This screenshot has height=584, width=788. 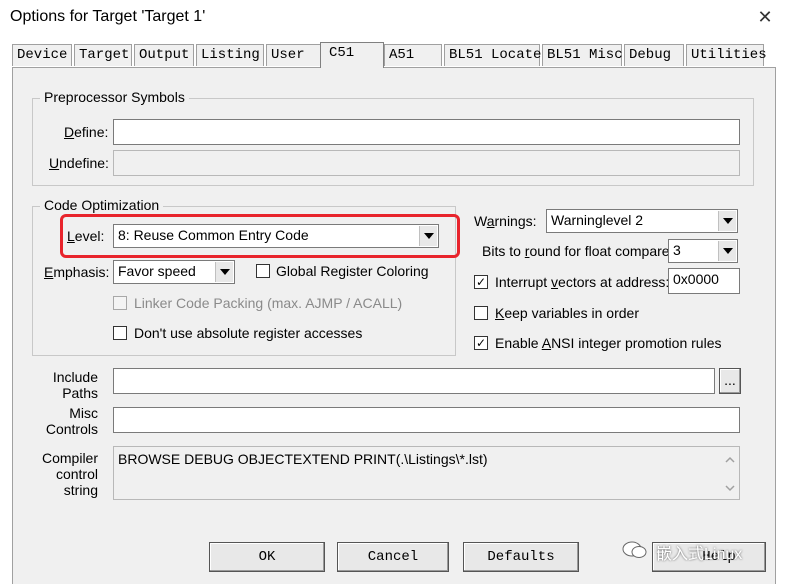 I want to click on tab-output: Output, so click(x=164, y=55).